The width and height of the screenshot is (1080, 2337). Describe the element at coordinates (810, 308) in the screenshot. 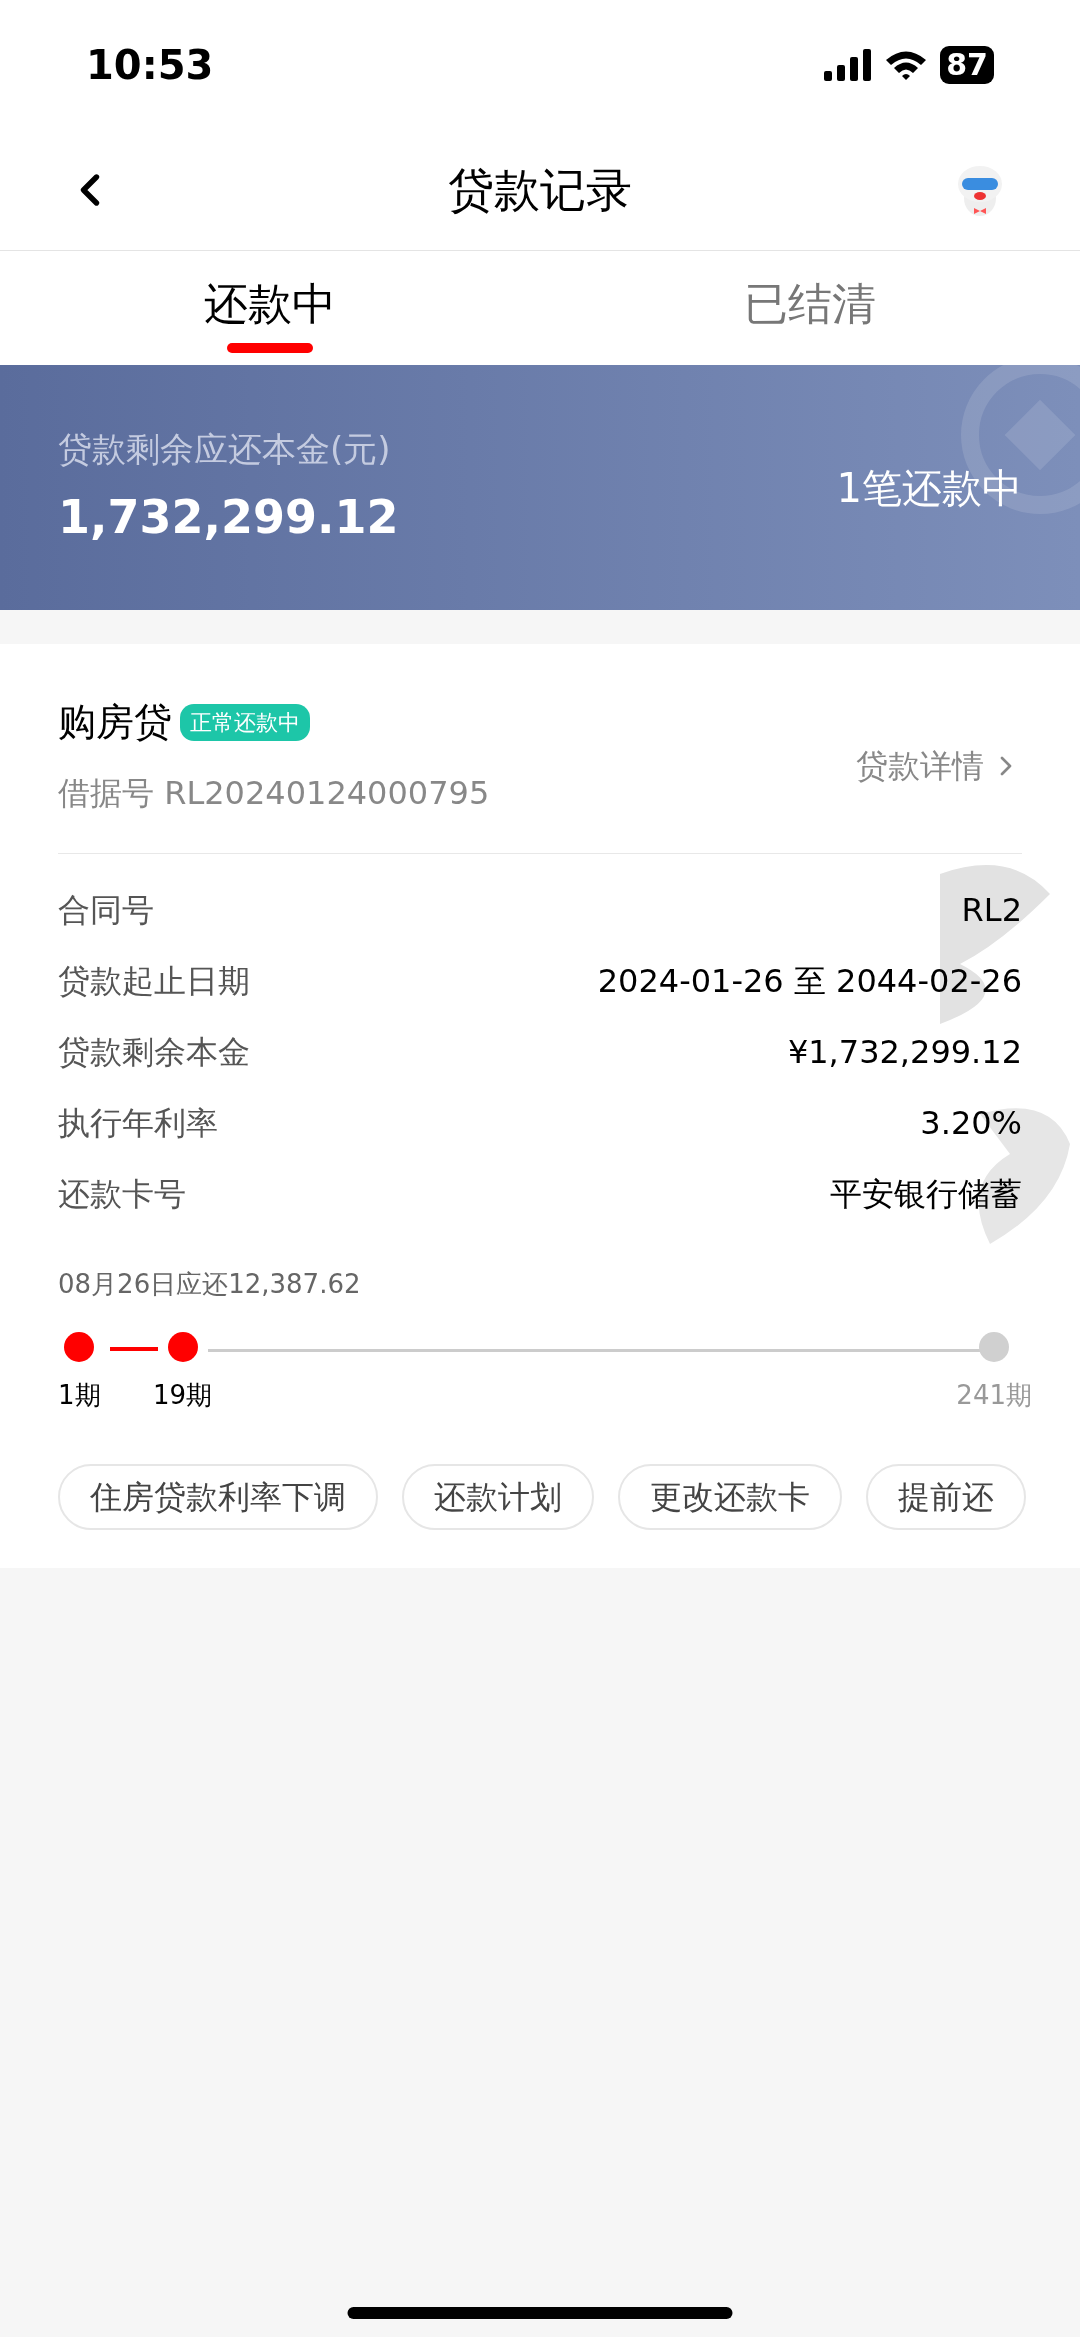

I see `tab: 已结清` at that location.